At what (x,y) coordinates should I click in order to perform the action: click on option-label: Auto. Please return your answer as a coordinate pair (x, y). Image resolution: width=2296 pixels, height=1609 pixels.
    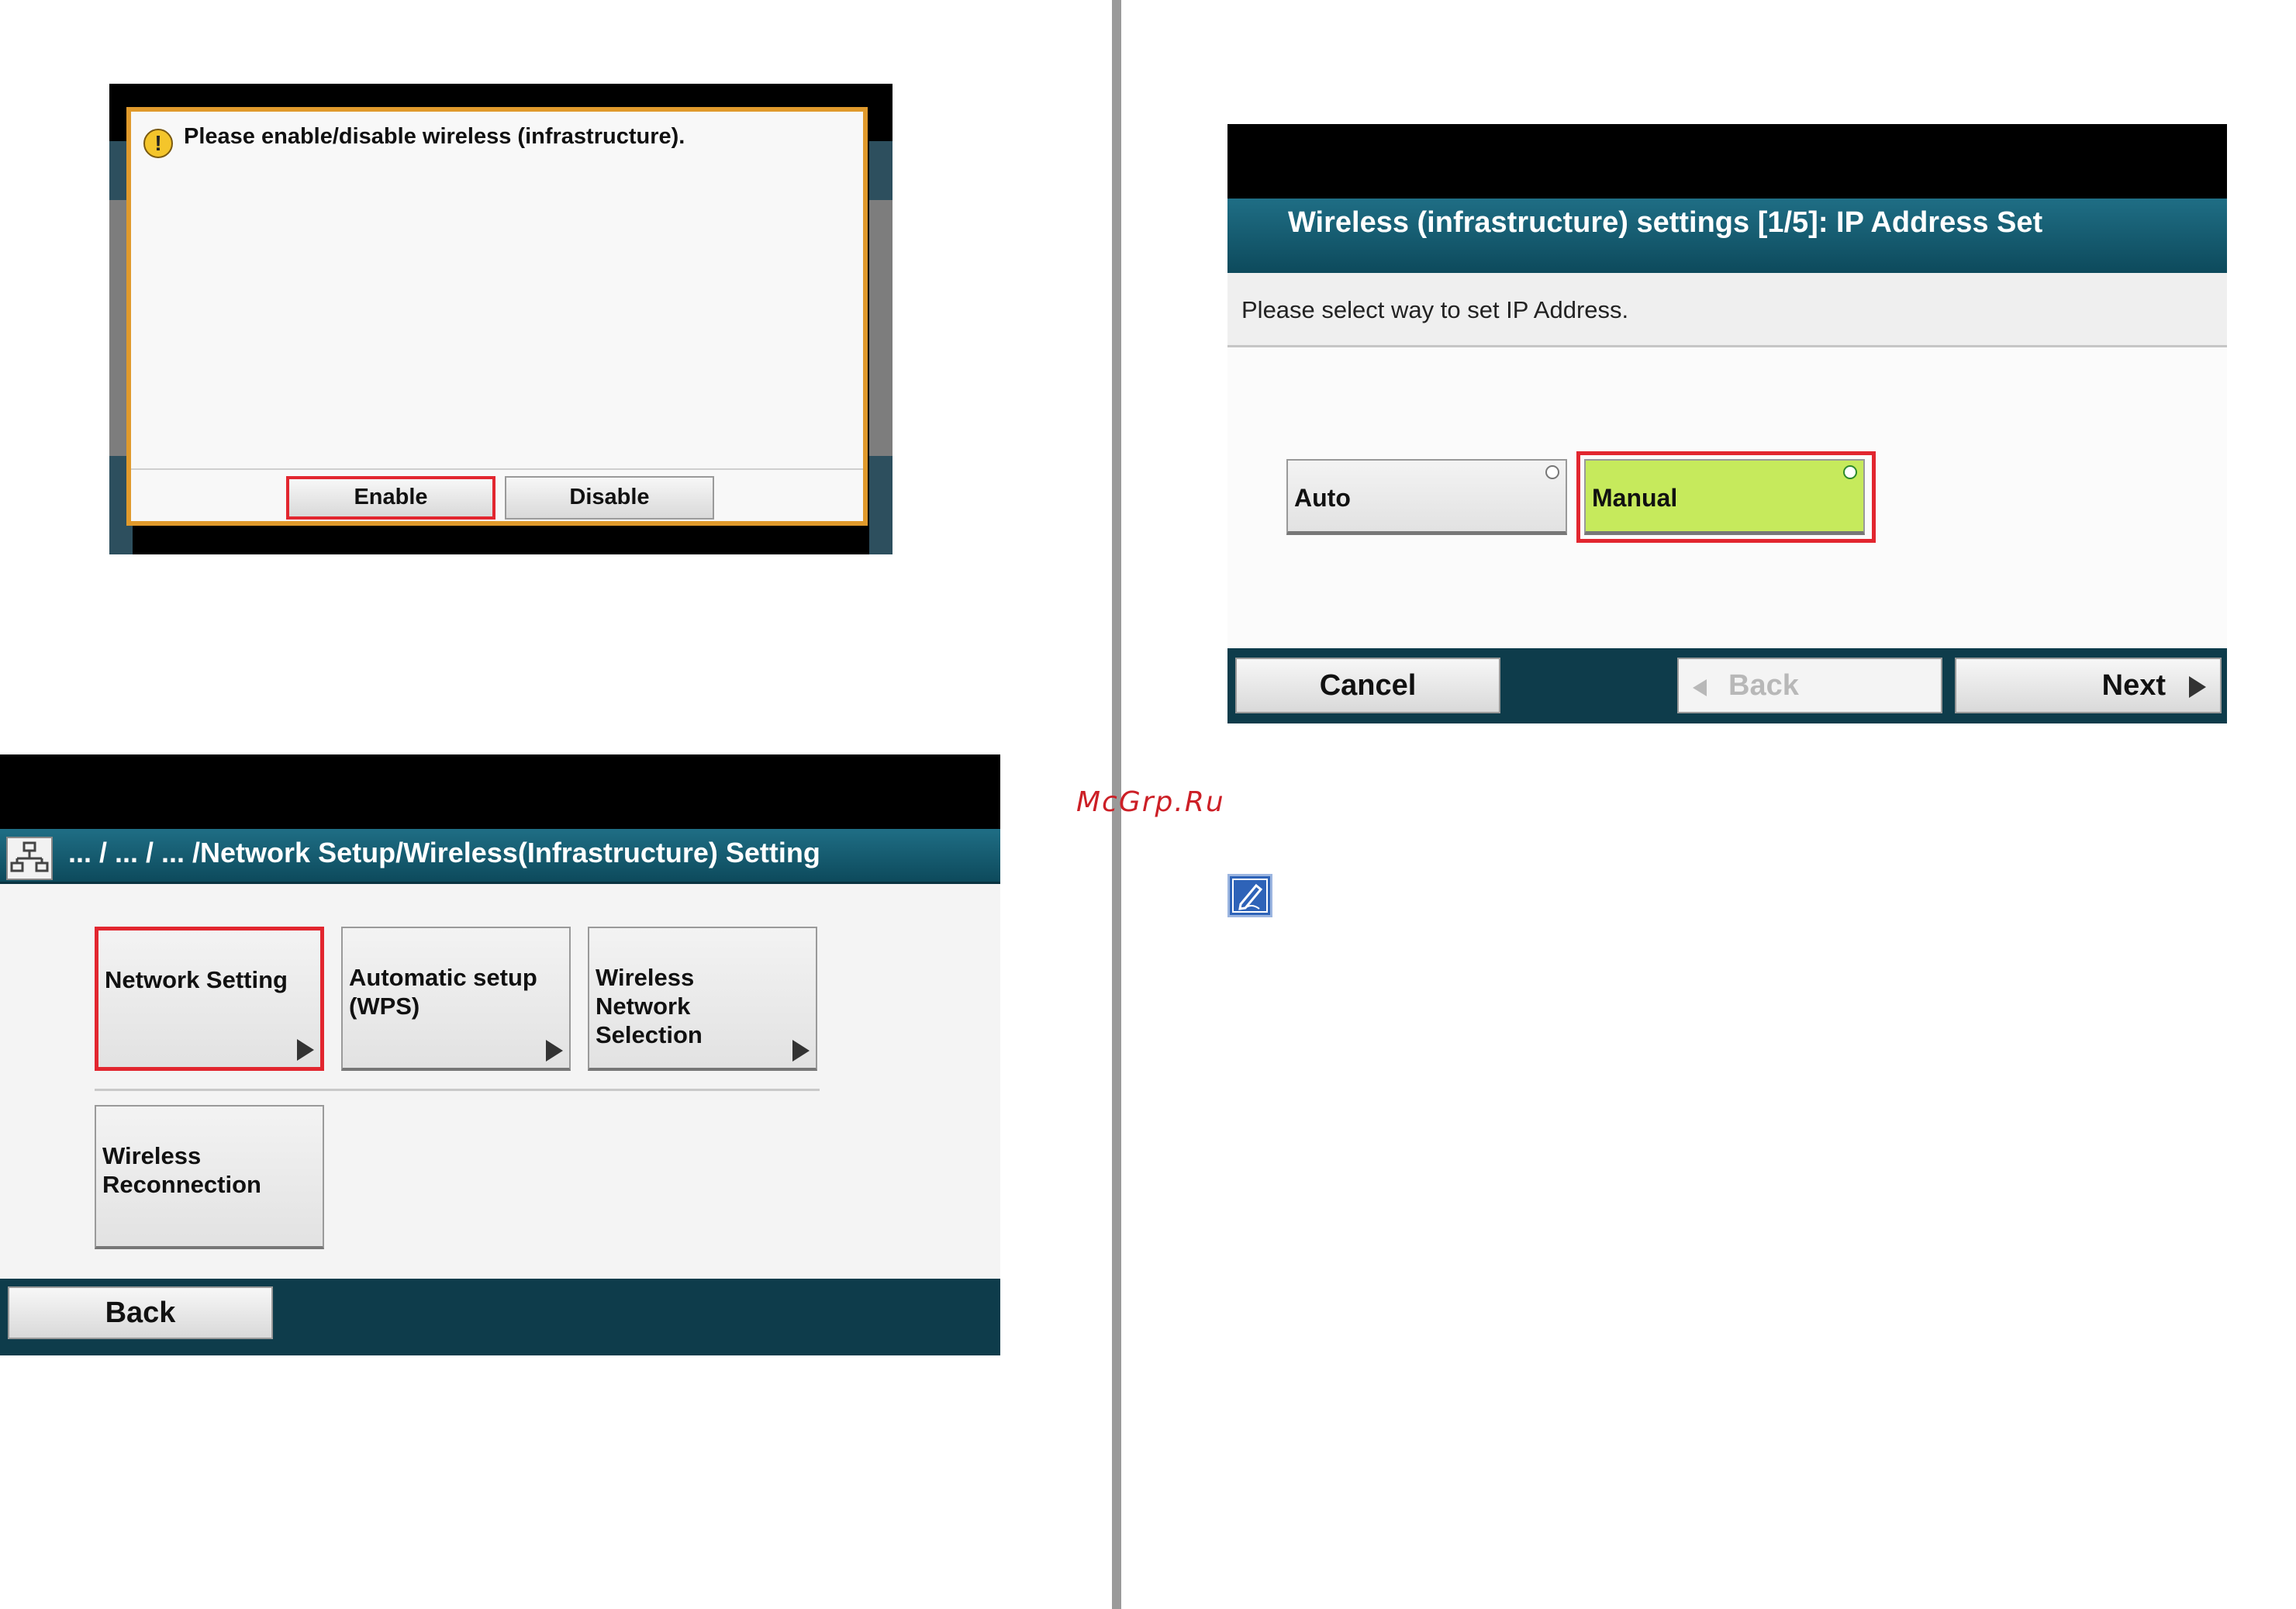
    Looking at the image, I should click on (1322, 498).